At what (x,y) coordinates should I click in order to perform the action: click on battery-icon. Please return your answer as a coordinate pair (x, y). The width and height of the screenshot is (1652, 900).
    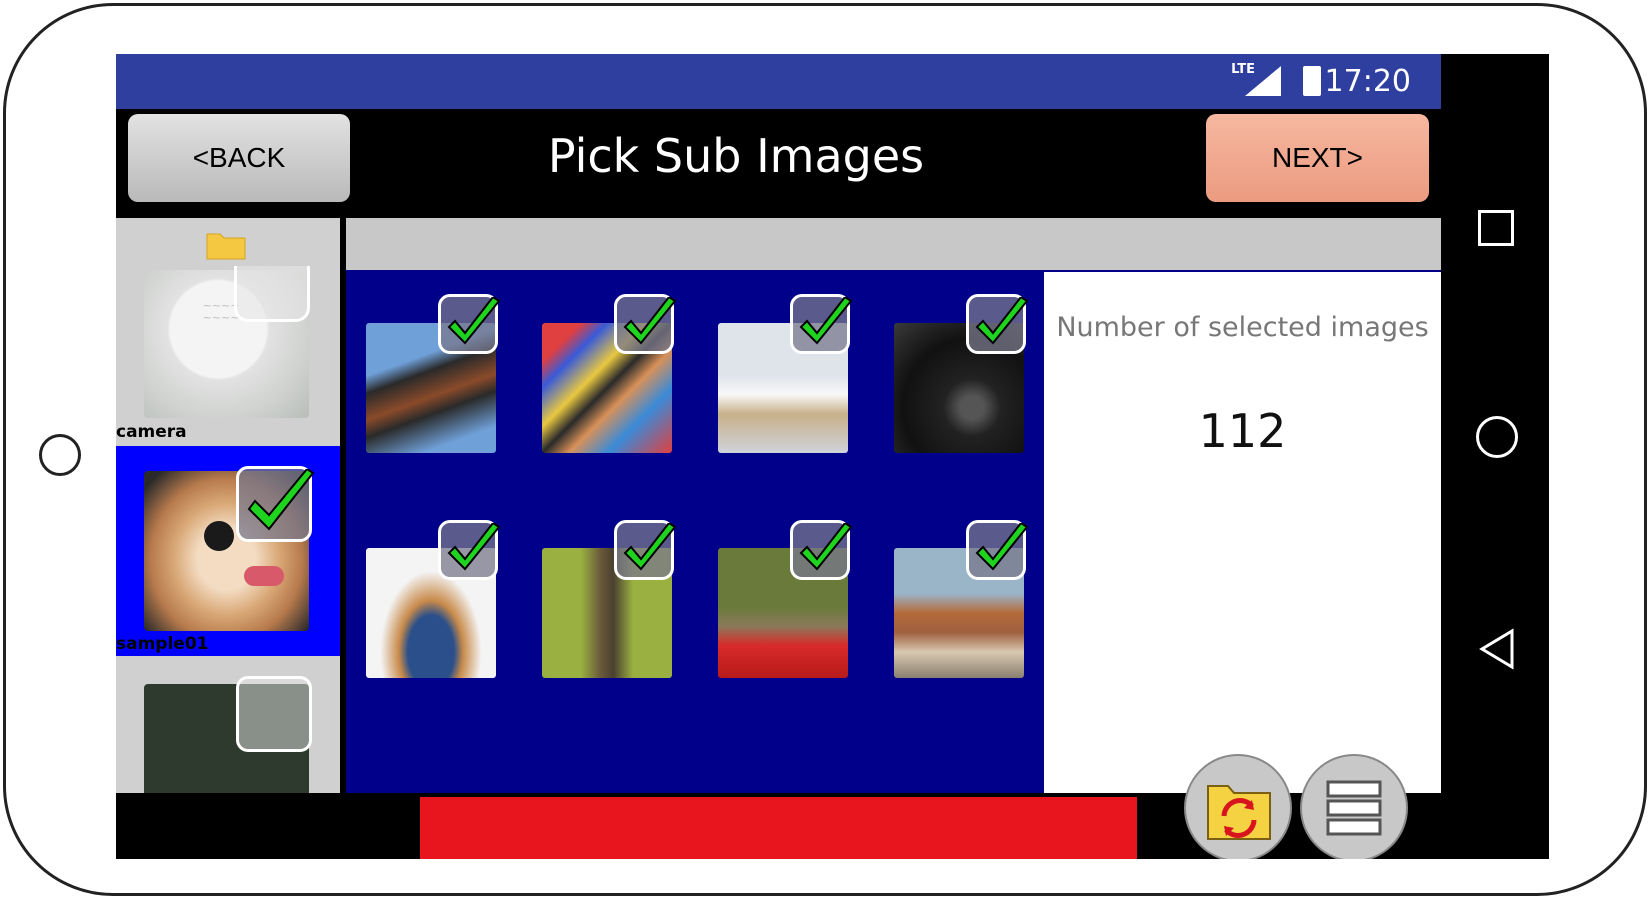
    Looking at the image, I should click on (1312, 81).